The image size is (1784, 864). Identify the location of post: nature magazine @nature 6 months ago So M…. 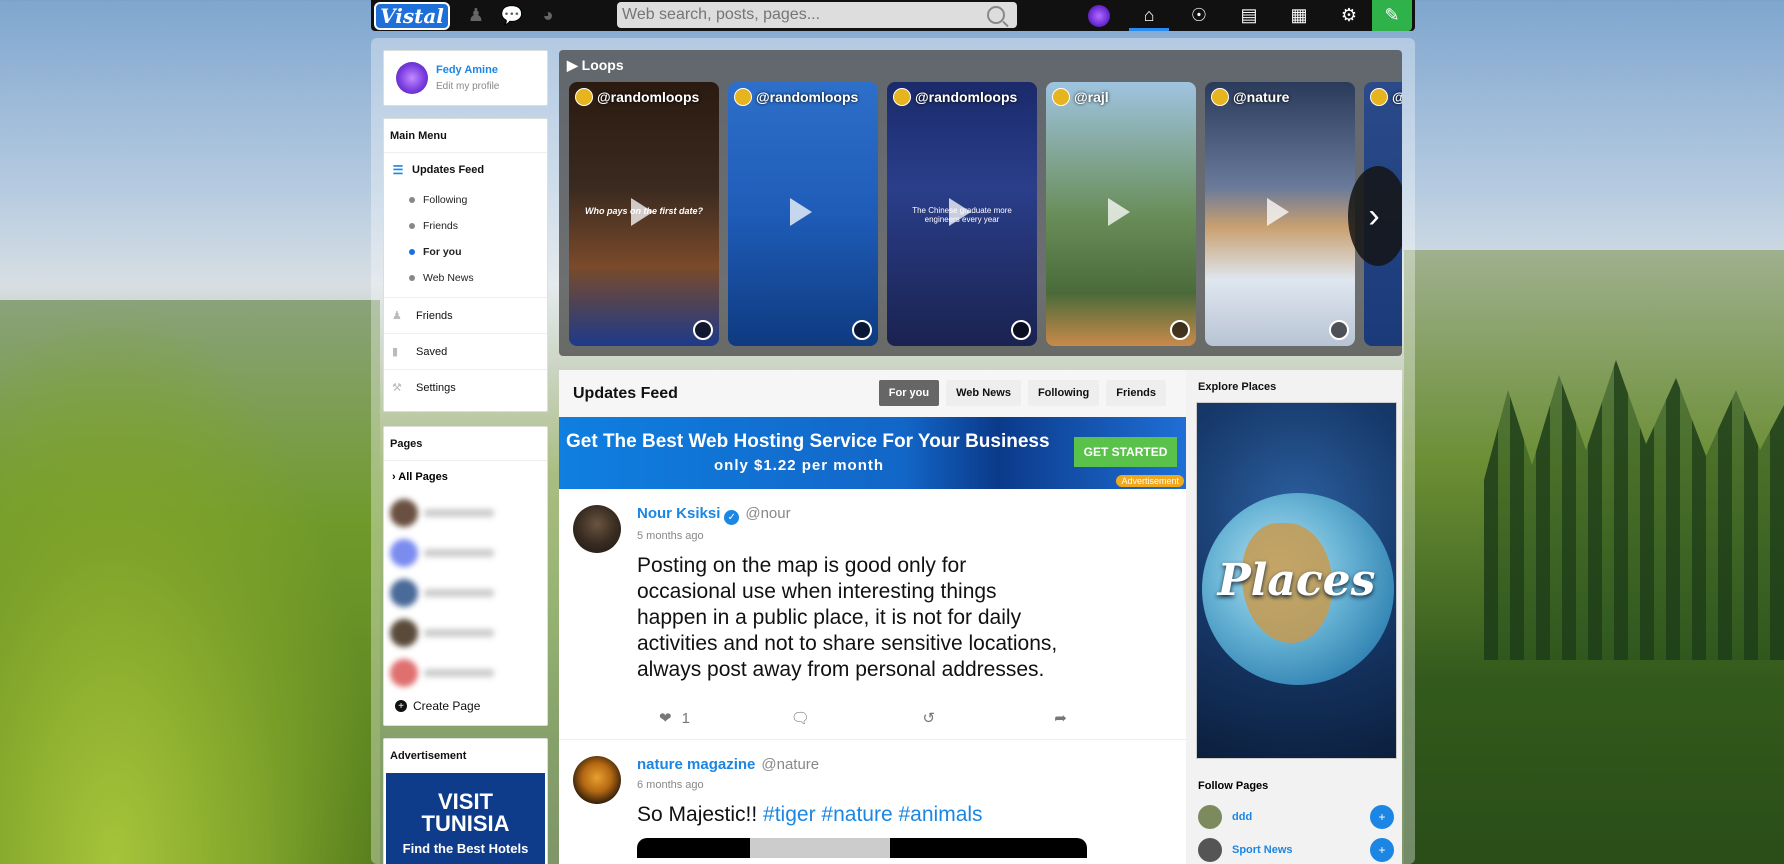
(872, 799).